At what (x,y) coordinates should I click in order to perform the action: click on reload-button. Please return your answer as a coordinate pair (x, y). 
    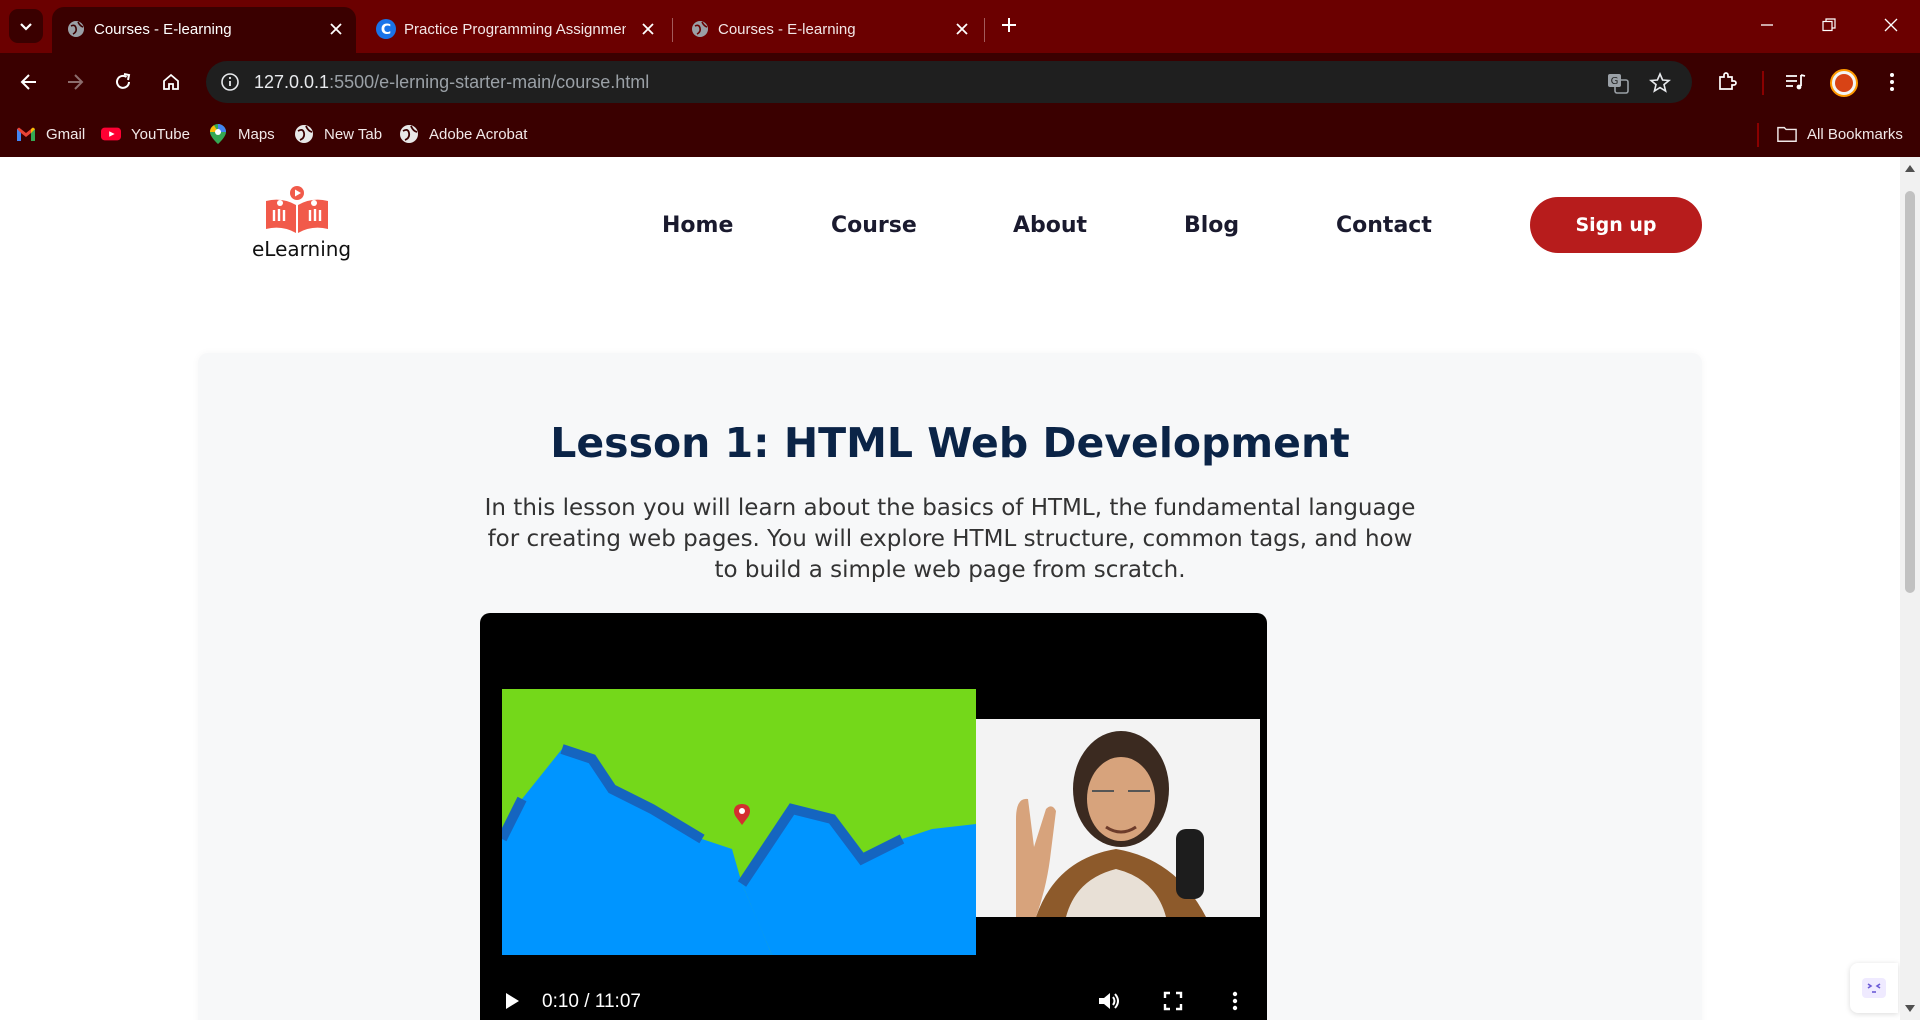
    Looking at the image, I should click on (123, 82).